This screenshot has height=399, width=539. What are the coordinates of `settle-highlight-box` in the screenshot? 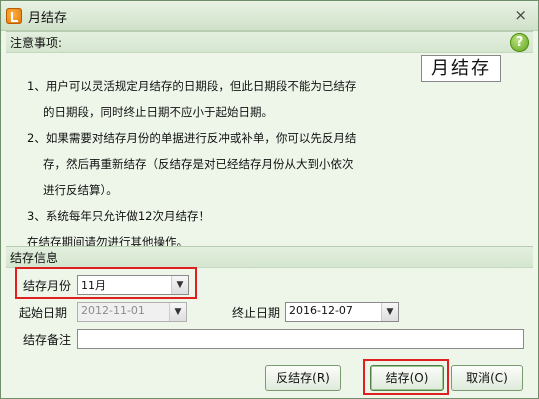 It's located at (406, 377).